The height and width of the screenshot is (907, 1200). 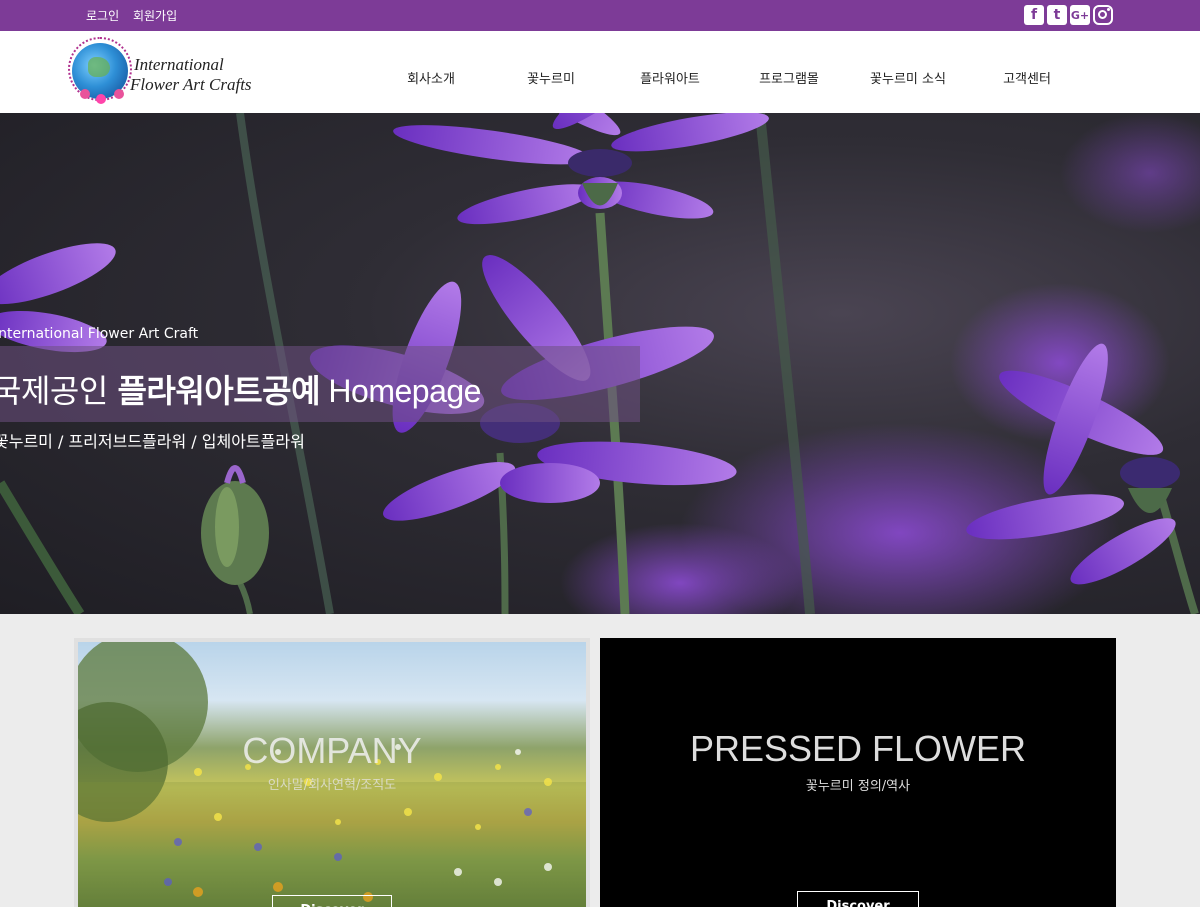 What do you see at coordinates (858, 748) in the screenshot?
I see `pressed-flower-card-title: PRESSED FLOWER` at bounding box center [858, 748].